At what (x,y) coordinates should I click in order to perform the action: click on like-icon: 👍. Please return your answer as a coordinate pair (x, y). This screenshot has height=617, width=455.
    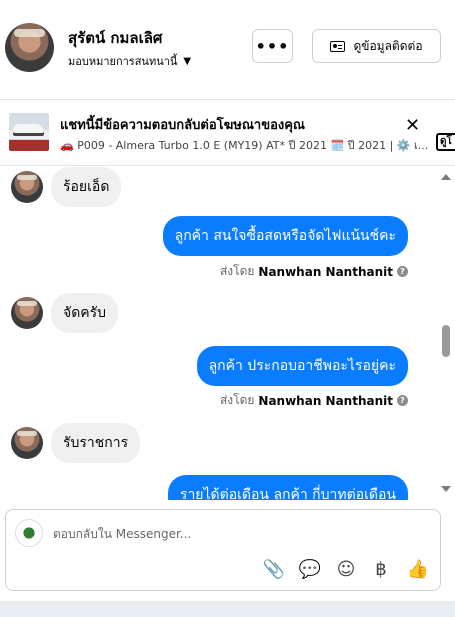
    Looking at the image, I should click on (418, 569).